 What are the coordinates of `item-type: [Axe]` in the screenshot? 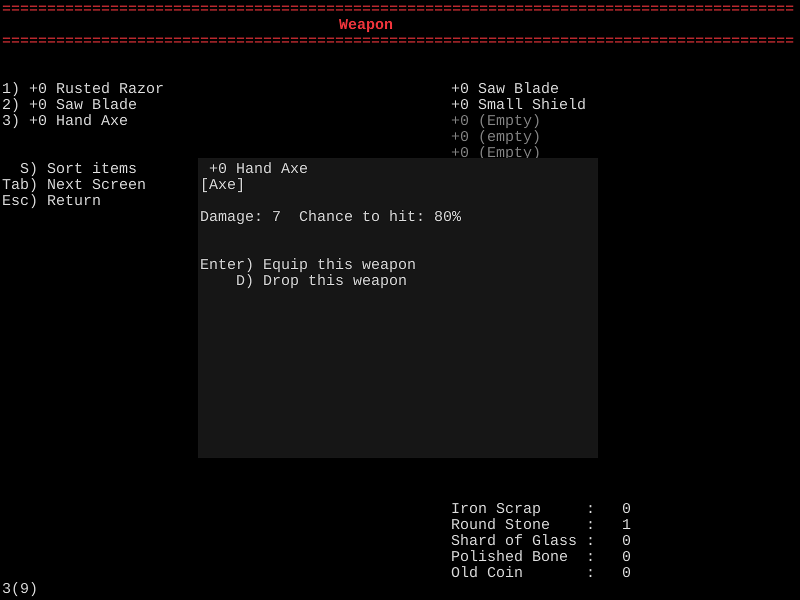 It's located at (223, 186).